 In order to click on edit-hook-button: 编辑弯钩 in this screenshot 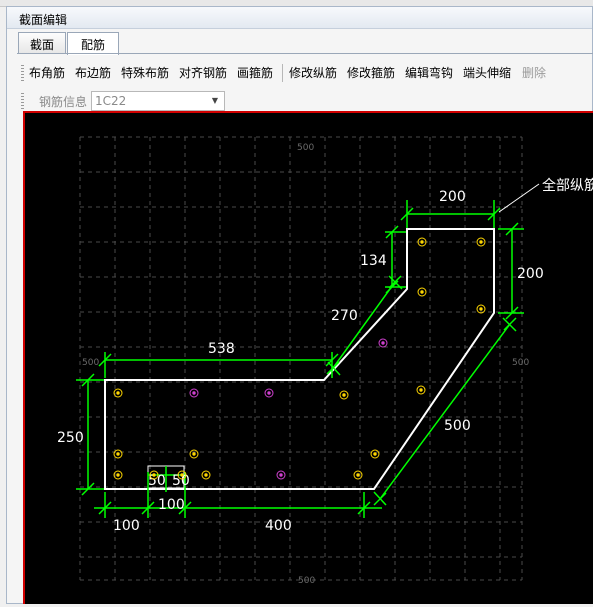, I will do `click(429, 72)`.